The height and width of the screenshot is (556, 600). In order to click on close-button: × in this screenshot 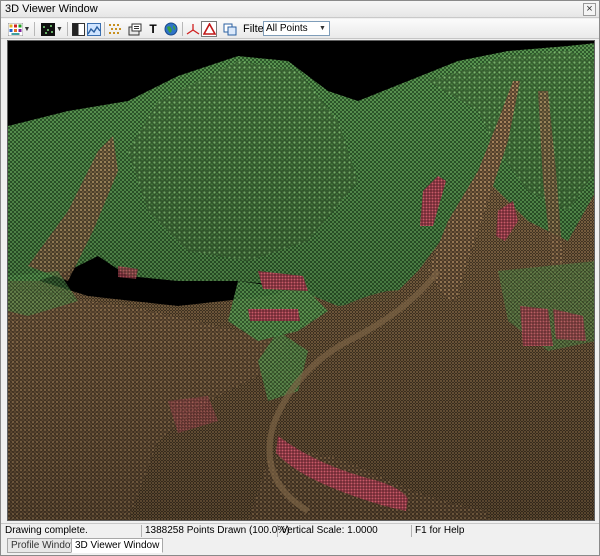, I will do `click(589, 9)`.